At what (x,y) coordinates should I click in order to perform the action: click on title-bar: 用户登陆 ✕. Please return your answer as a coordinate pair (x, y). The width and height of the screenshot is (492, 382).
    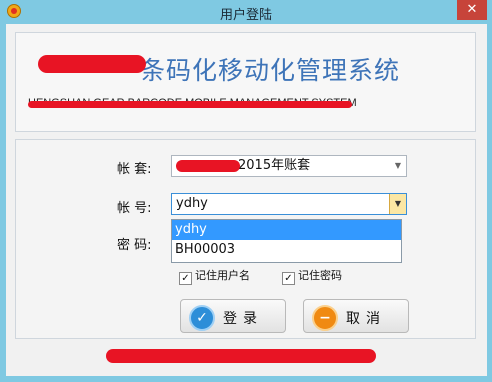
    Looking at the image, I should click on (246, 12).